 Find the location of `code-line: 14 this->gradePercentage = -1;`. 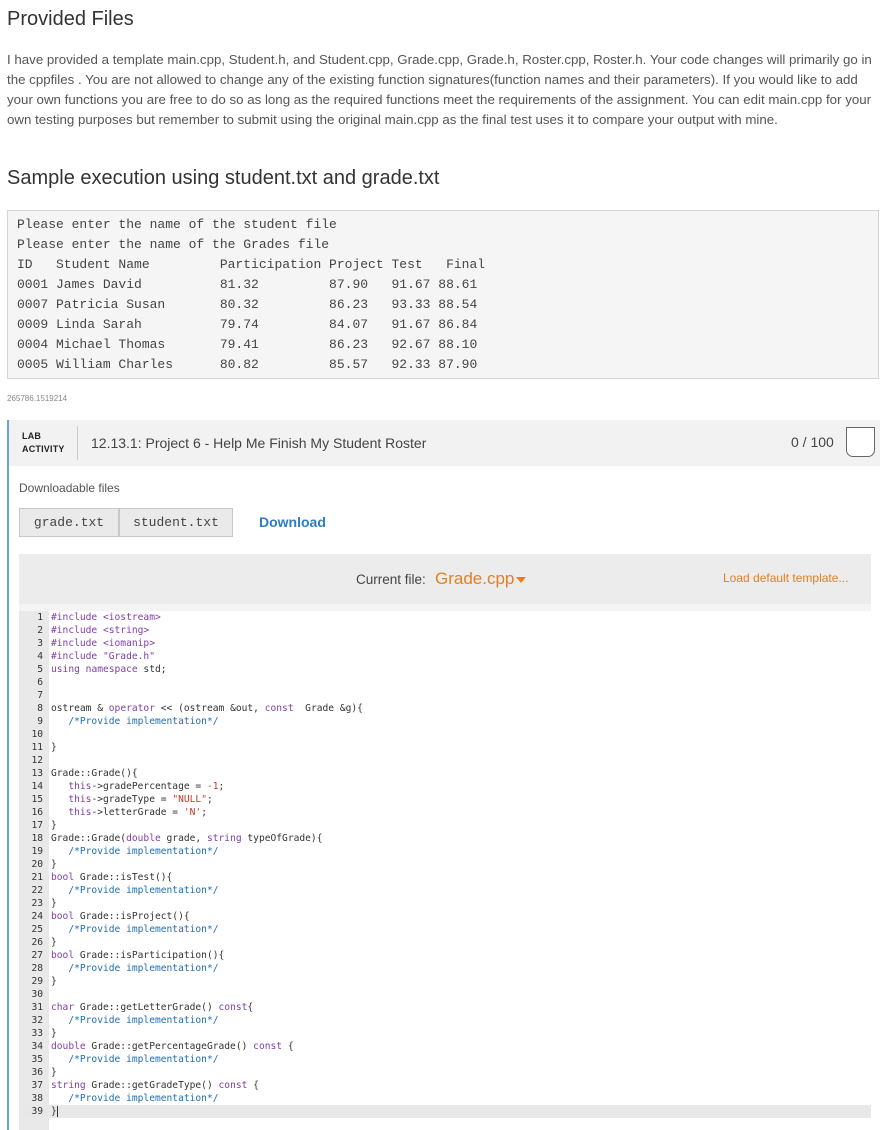

code-line: 14 this->gradePercentage = -1; is located at coordinates (445, 786).